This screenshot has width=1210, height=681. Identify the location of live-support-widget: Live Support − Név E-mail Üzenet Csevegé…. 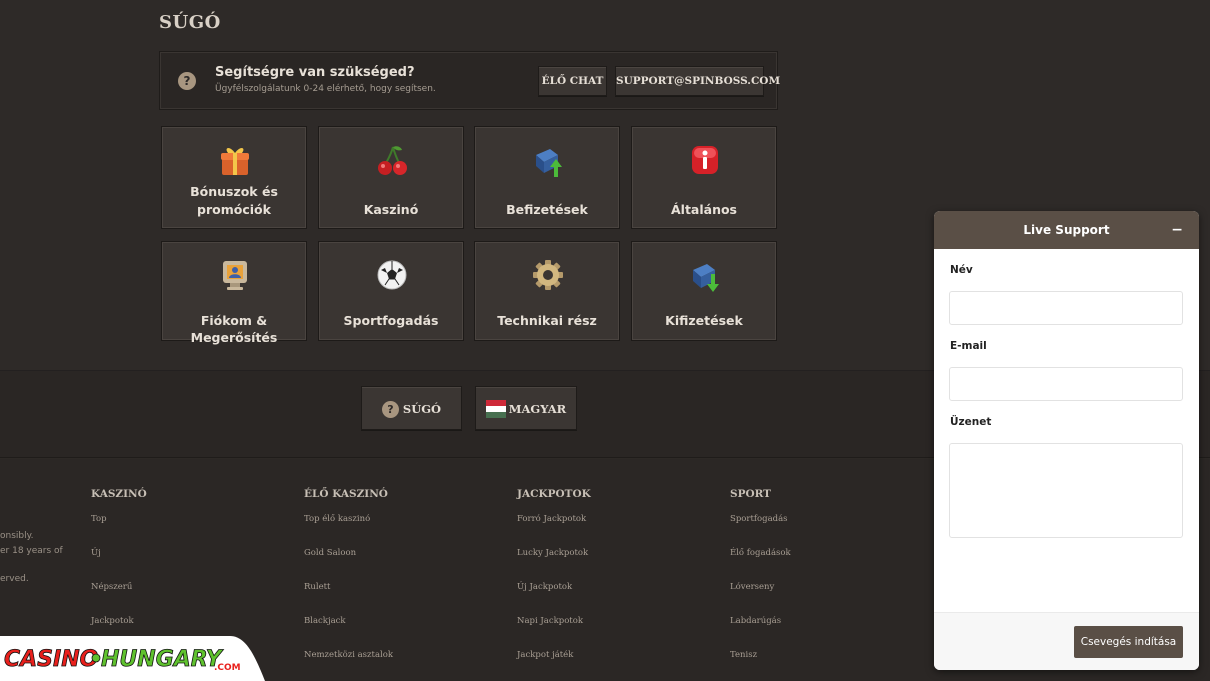
(1066, 440).